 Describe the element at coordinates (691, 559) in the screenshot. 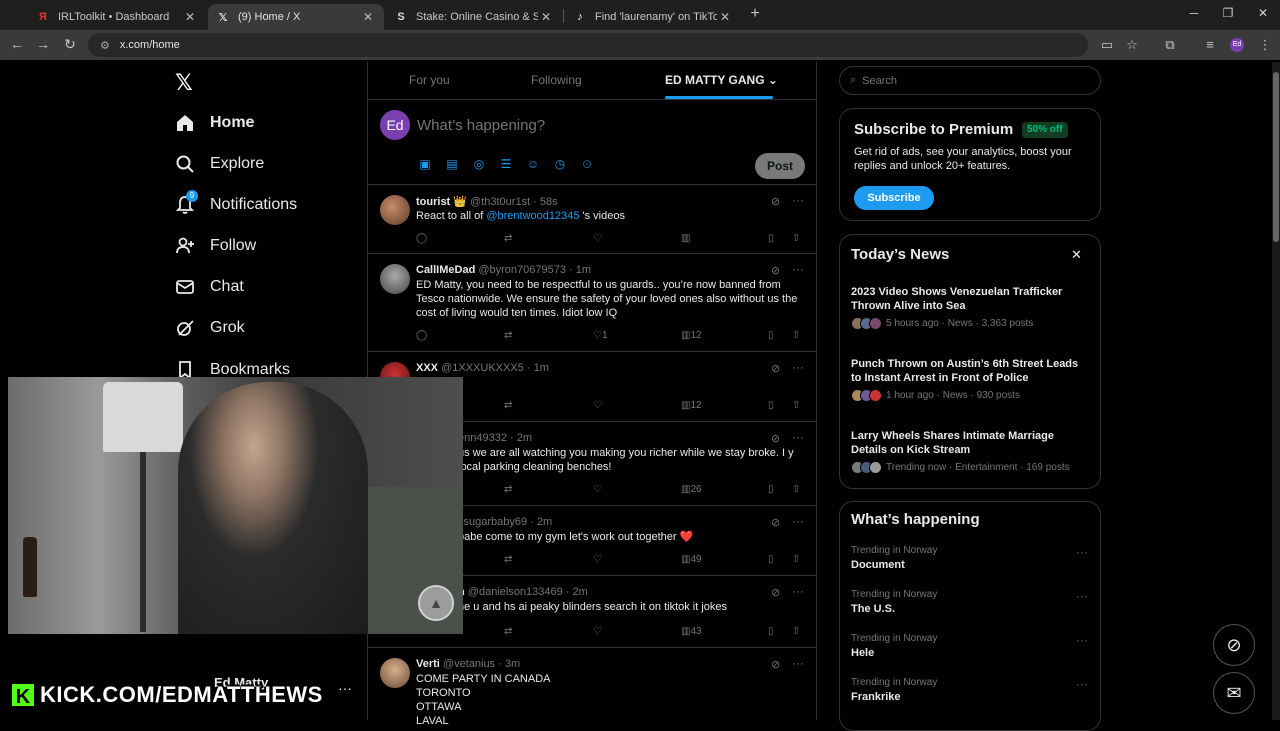

I see `views-icon: ▥ 49` at that location.